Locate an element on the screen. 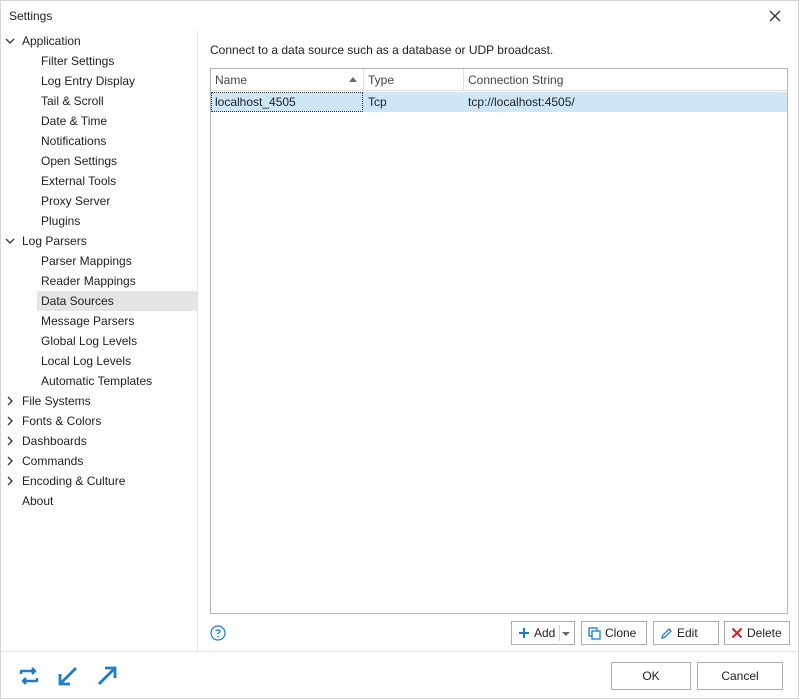 This screenshot has height=699, width=799. tree-group-label: Encoding & Culture is located at coordinates (74, 481).